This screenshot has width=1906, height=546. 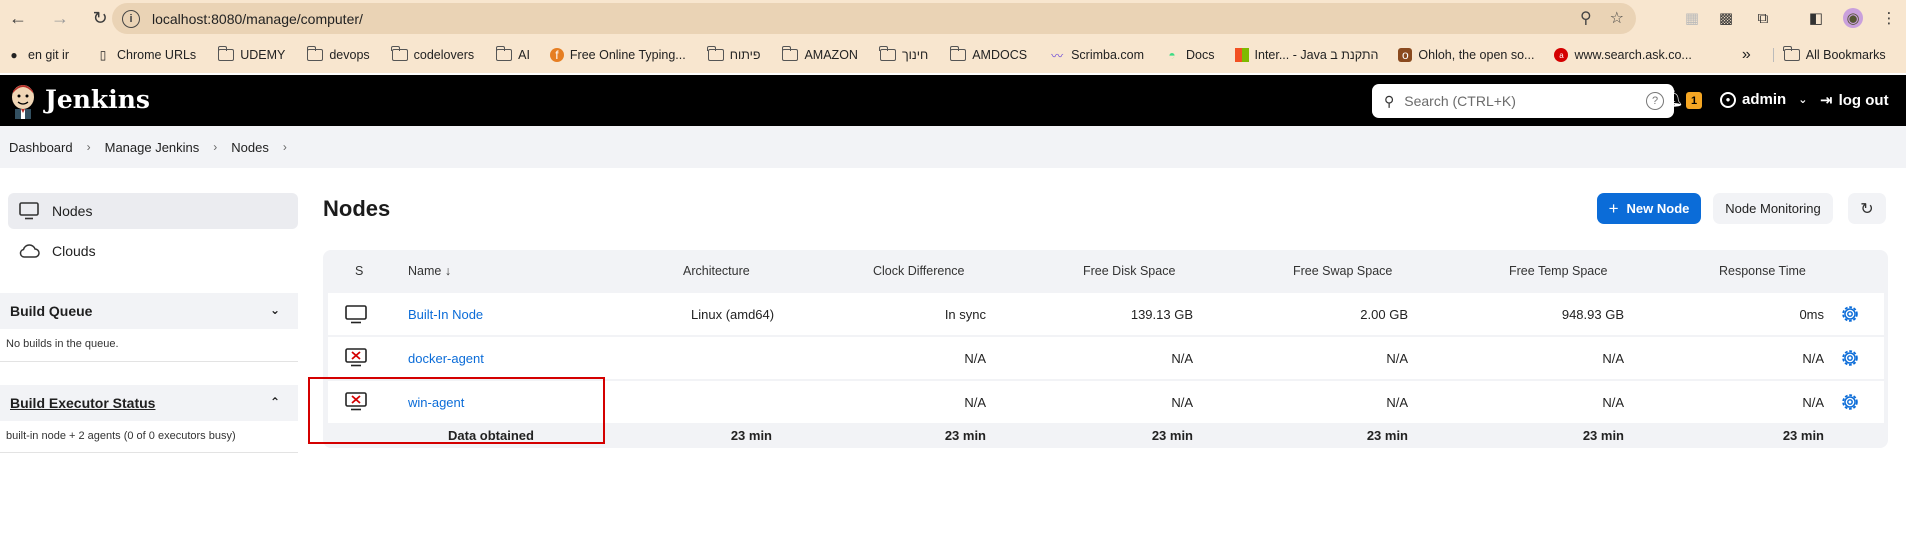 I want to click on profile-avatar-icon: ◉, so click(x=1853, y=18).